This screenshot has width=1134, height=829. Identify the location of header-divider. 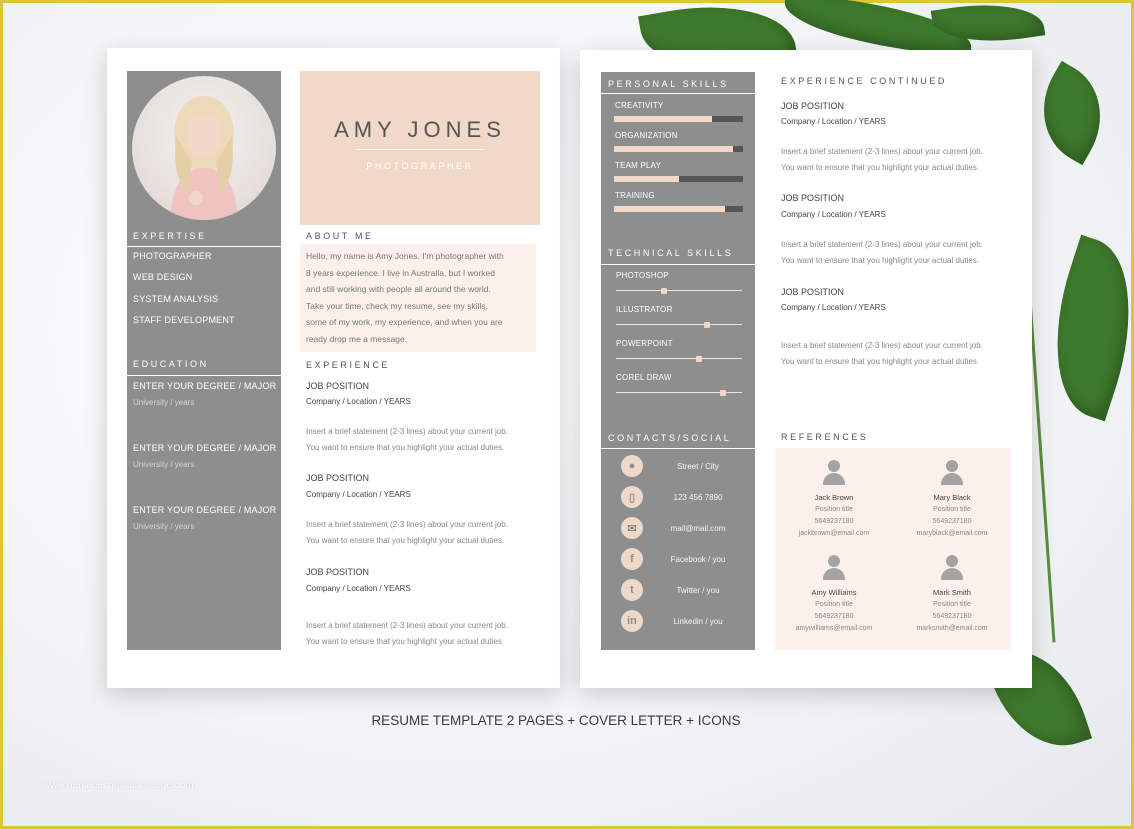
(420, 149).